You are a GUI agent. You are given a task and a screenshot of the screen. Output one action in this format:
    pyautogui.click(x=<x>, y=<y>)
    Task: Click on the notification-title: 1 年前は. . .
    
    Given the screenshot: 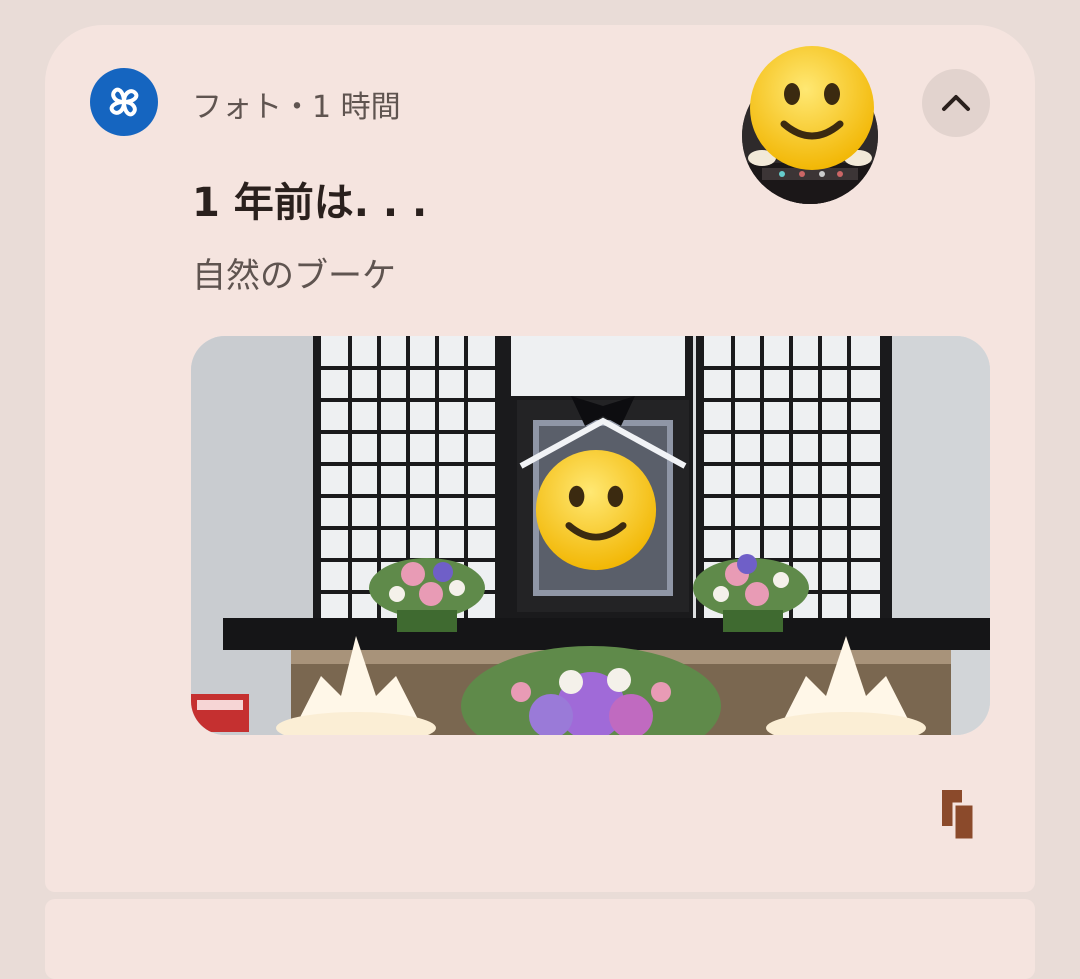 What is the action you would take?
    pyautogui.click(x=310, y=203)
    